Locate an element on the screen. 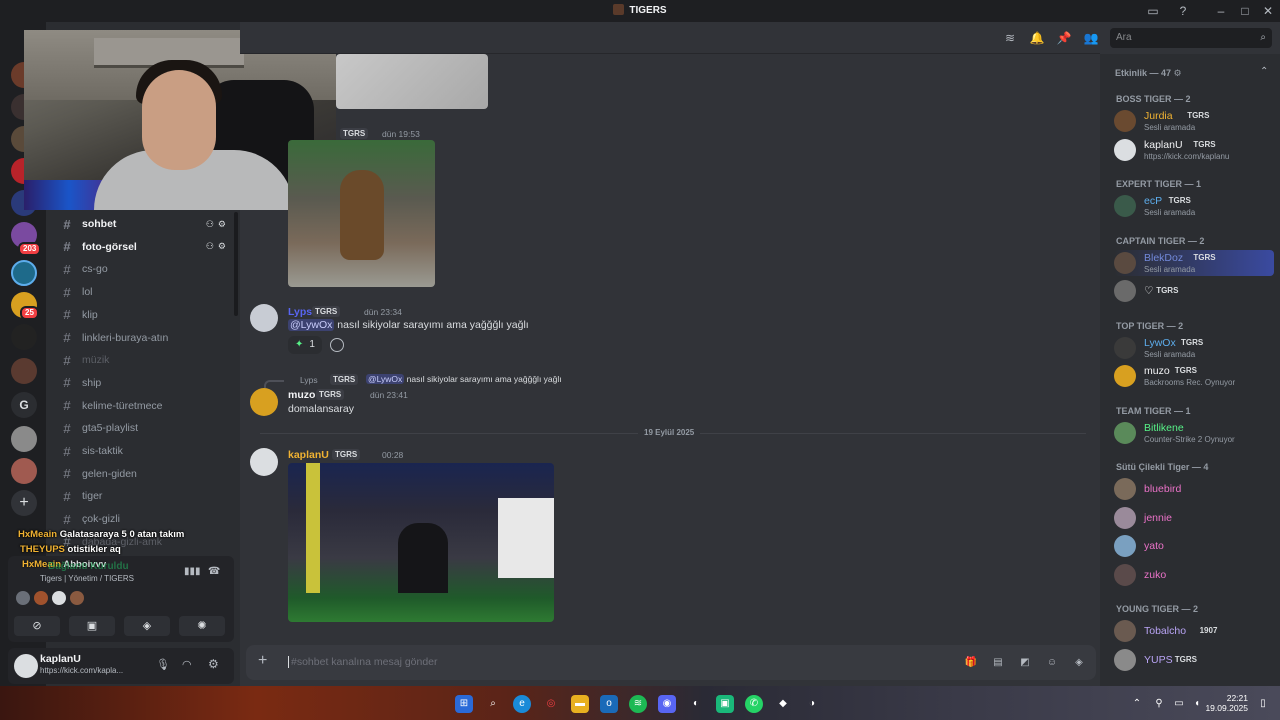 The height and width of the screenshot is (720, 1280). microphone-icon: ⚲ is located at coordinates (1159, 704).